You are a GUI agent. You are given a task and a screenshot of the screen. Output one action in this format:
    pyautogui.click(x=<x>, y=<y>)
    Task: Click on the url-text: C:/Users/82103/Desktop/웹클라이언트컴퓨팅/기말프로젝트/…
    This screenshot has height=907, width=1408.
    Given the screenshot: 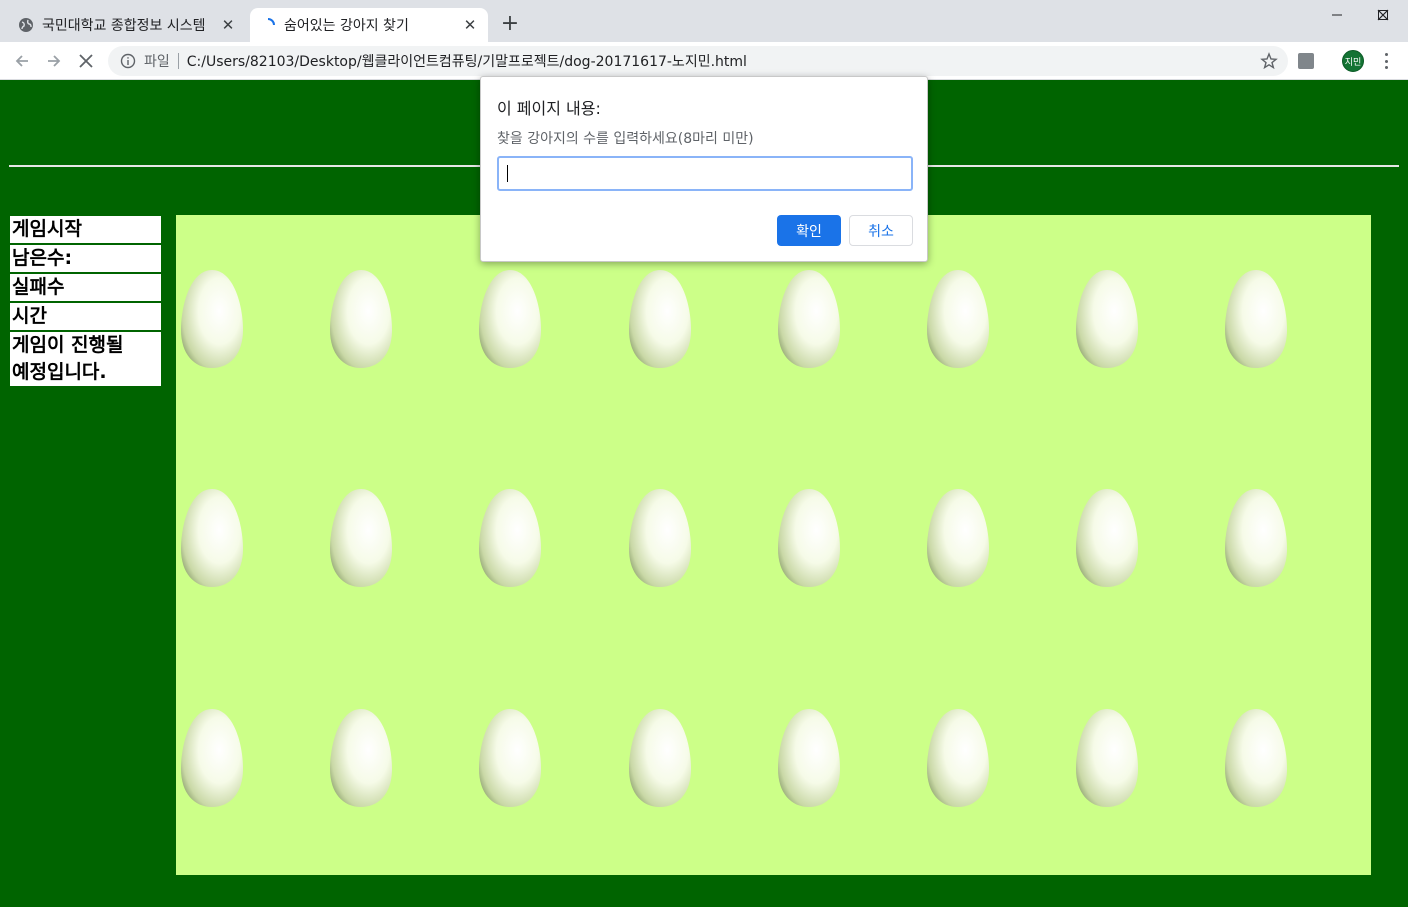 What is the action you would take?
    pyautogui.click(x=467, y=61)
    